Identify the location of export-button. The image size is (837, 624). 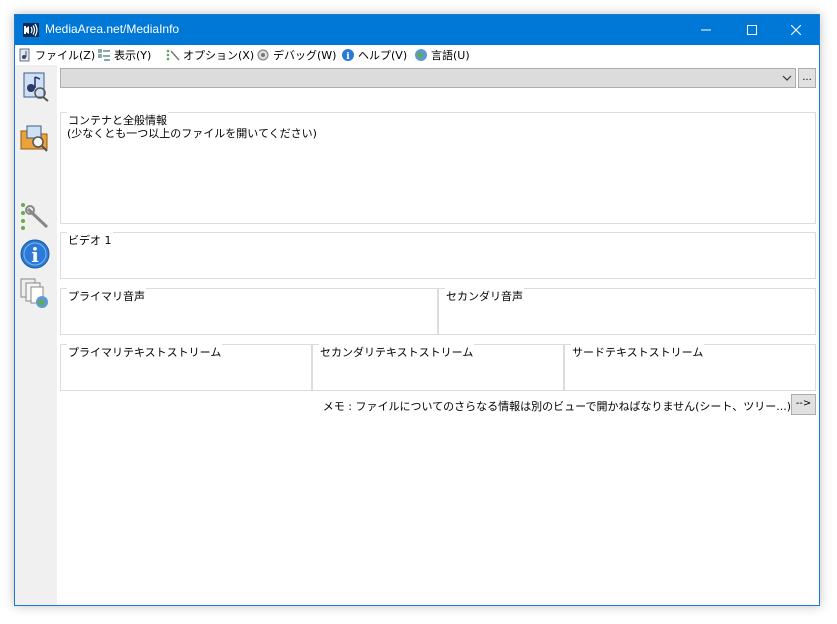
(35, 294).